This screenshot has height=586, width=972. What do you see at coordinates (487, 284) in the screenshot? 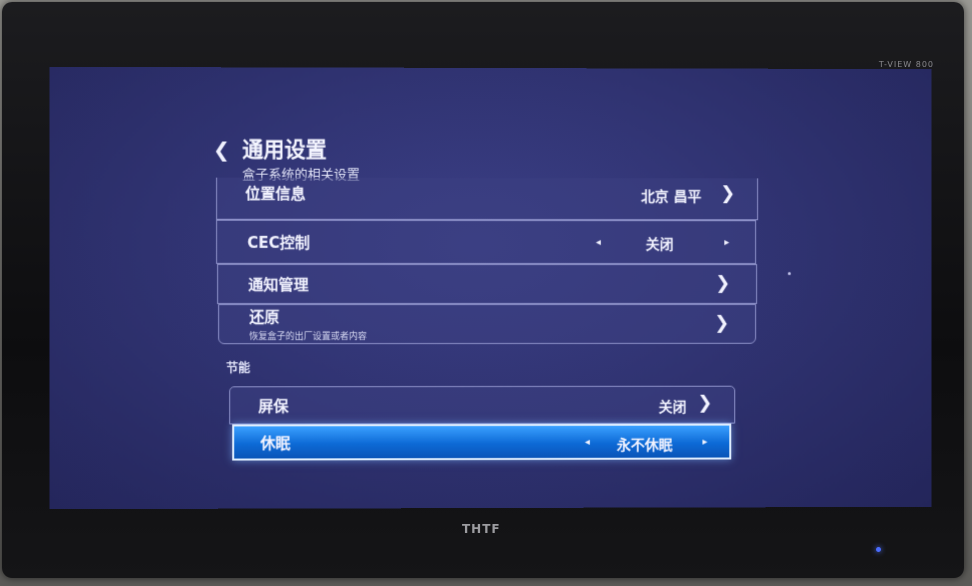
I see `setting-row-notifications: 通知管理 ❯` at bounding box center [487, 284].